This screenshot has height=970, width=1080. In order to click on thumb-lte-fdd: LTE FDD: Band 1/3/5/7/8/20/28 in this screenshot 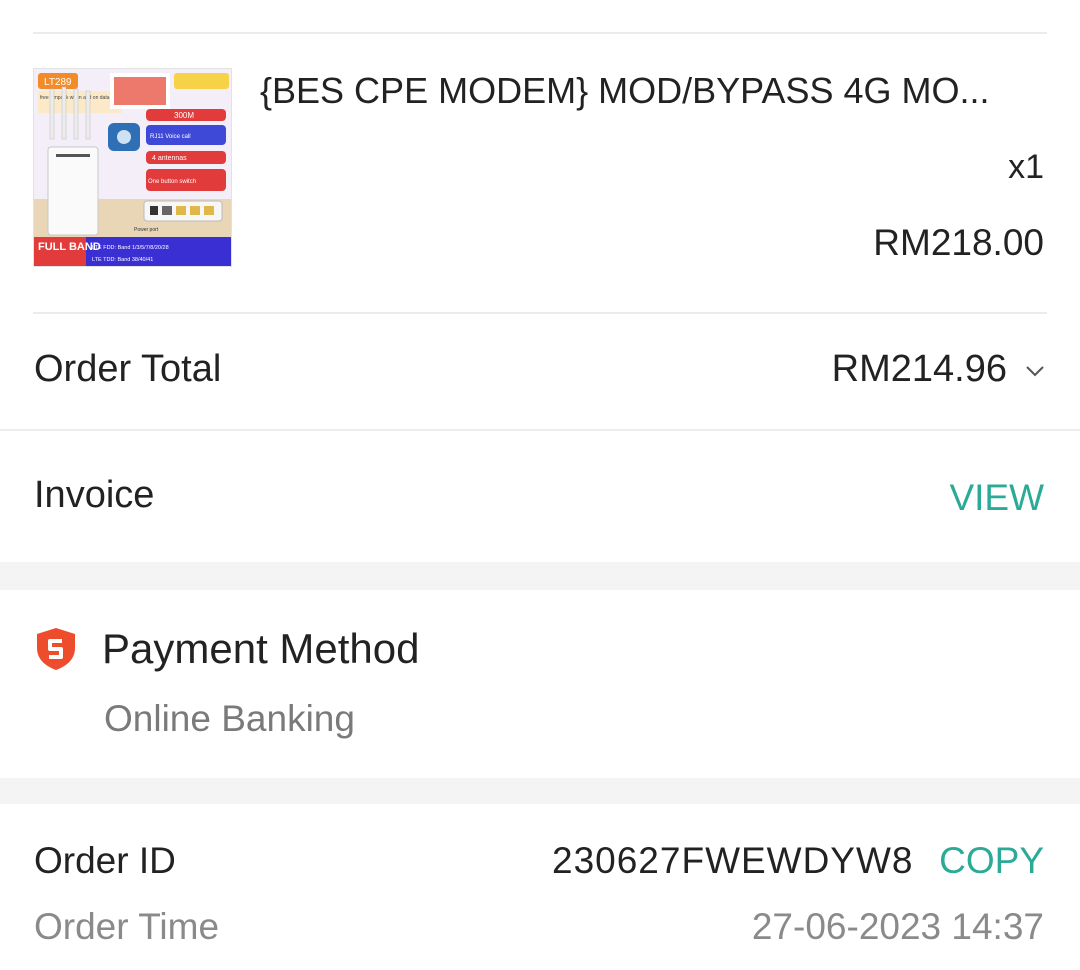, I will do `click(130, 248)`.